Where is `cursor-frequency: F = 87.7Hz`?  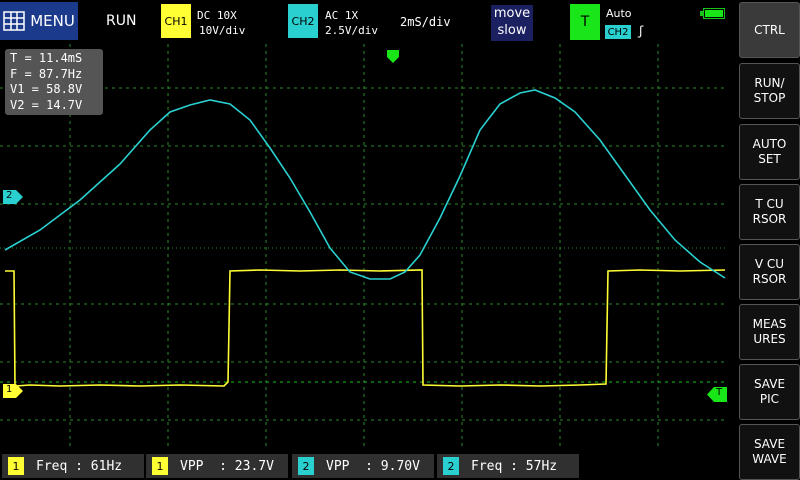
cursor-frequency: F = 87.7Hz is located at coordinates (46, 73).